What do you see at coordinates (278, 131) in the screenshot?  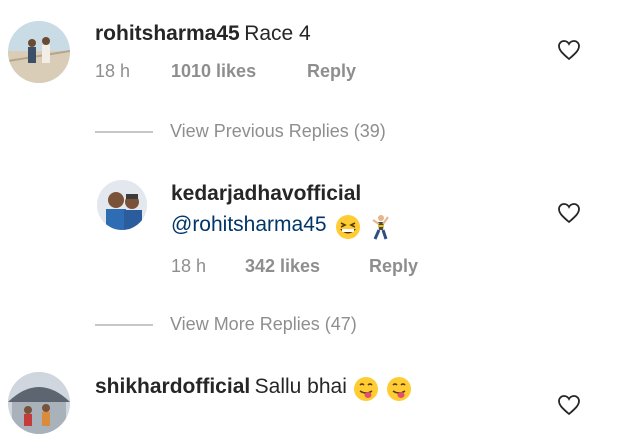 I see `view-previous-replies-link: View Previous Replies (39)` at bounding box center [278, 131].